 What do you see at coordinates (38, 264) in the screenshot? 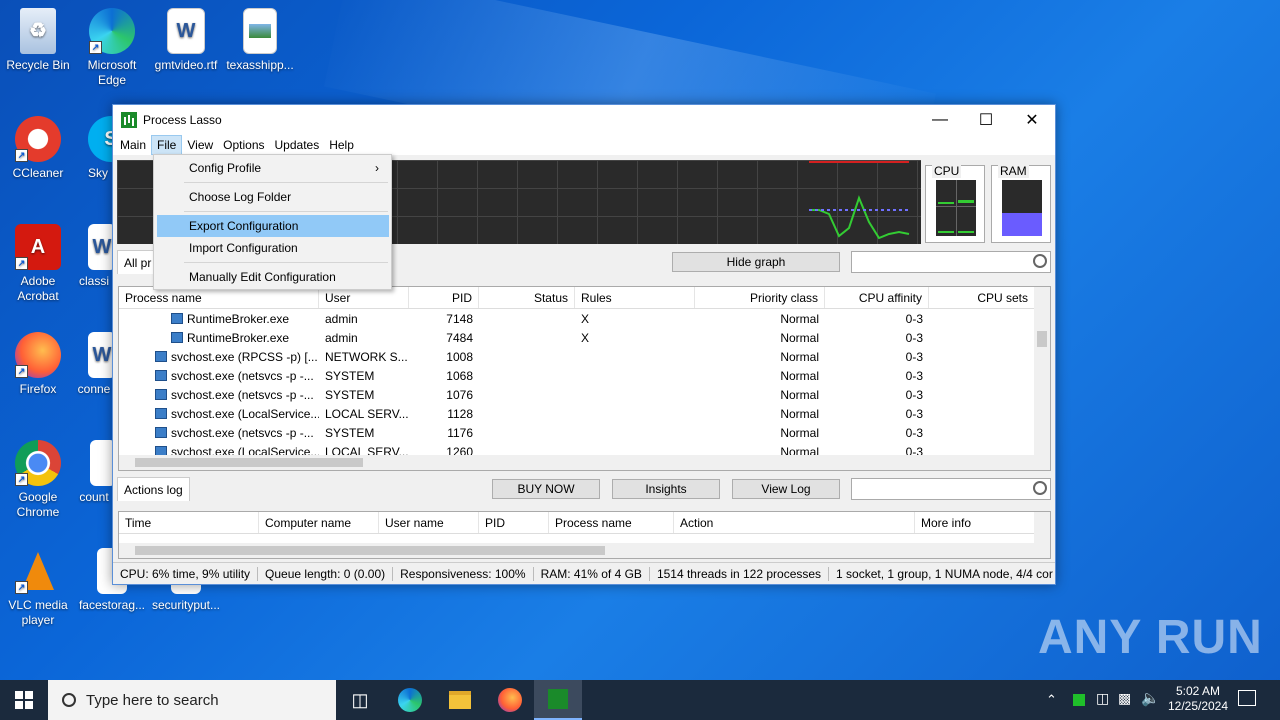
I see `desktop-icon-adobe-acrobat: A ↗ Adobe Acrobat` at bounding box center [38, 264].